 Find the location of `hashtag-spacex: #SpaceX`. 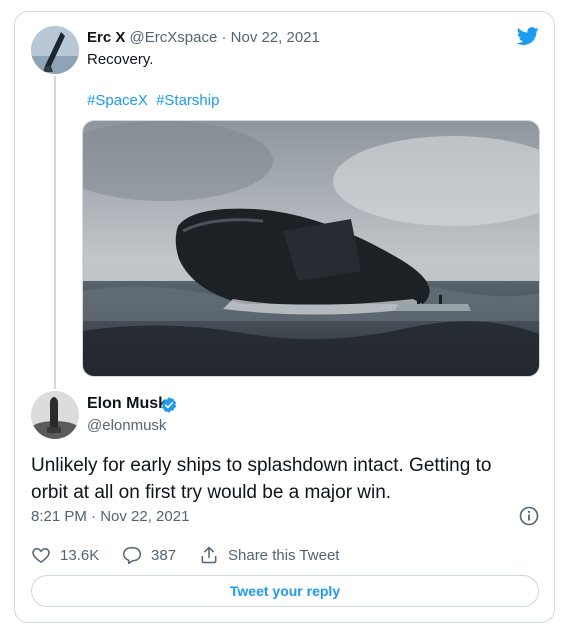

hashtag-spacex: #SpaceX is located at coordinates (117, 100).